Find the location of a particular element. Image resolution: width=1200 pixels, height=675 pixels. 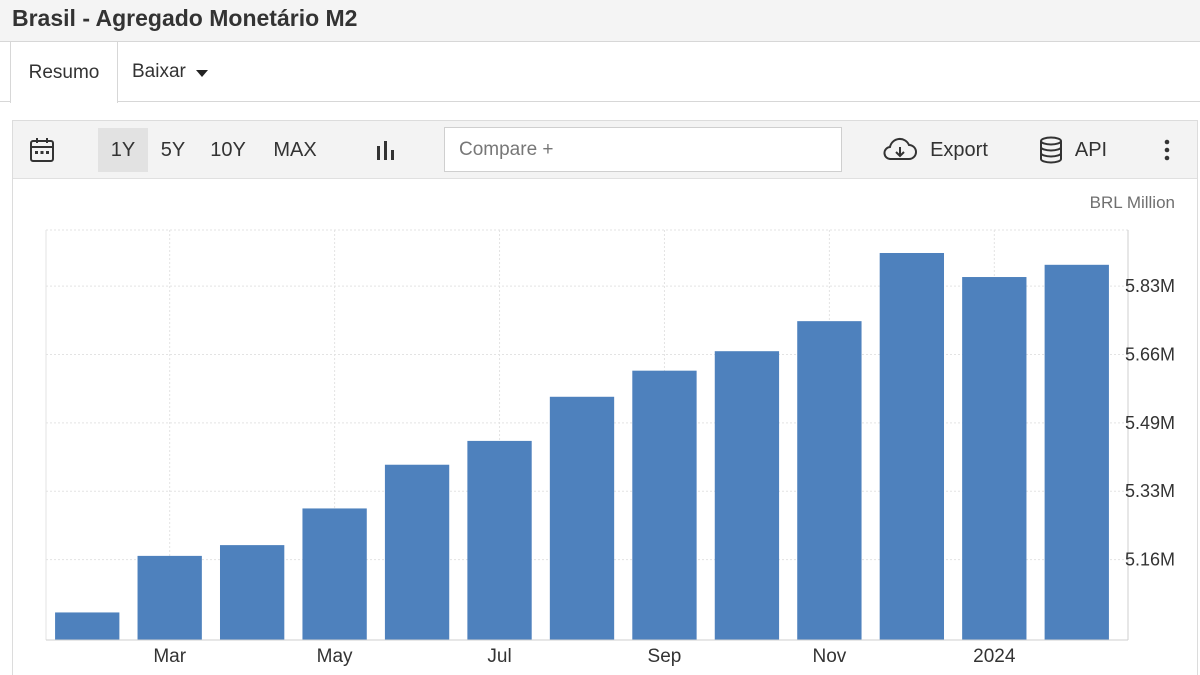

y-tick-label: 5.16M is located at coordinates (1150, 560).